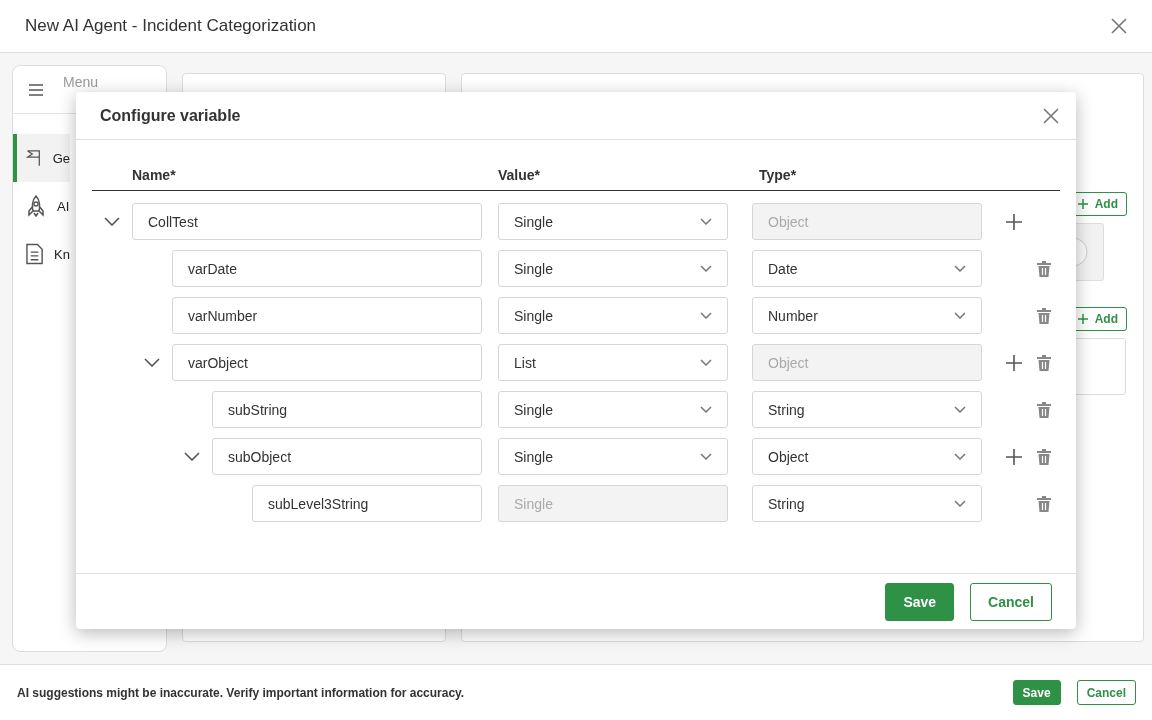  I want to click on sidebar-item: Ge, so click(41, 158).